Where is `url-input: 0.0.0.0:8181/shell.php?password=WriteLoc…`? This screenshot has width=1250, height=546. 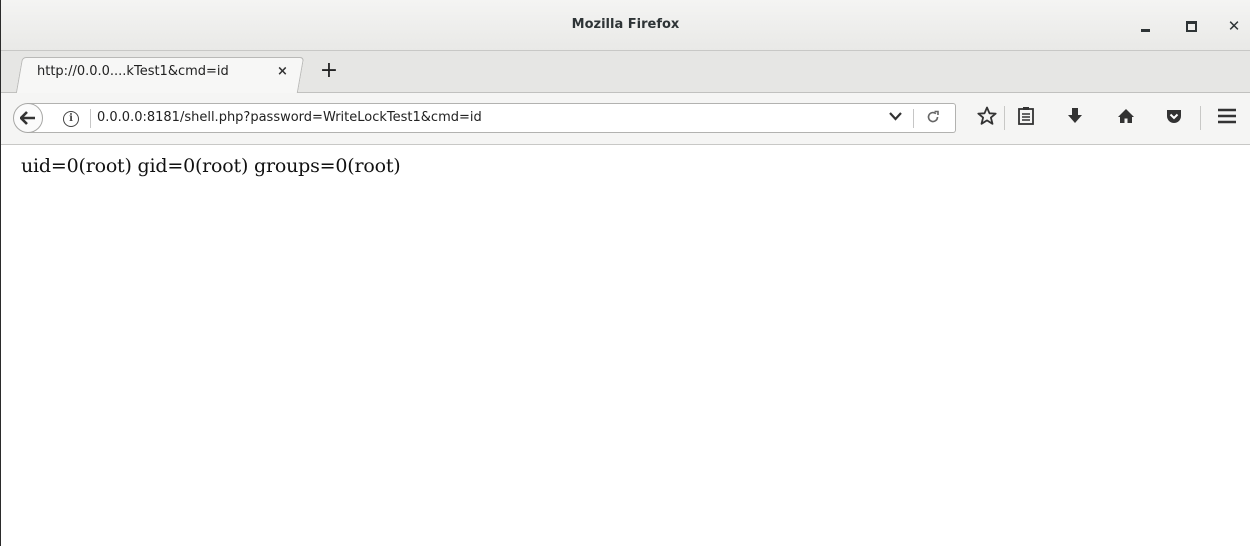
url-input: 0.0.0.0:8181/shell.php?password=WriteLoc… is located at coordinates (289, 117).